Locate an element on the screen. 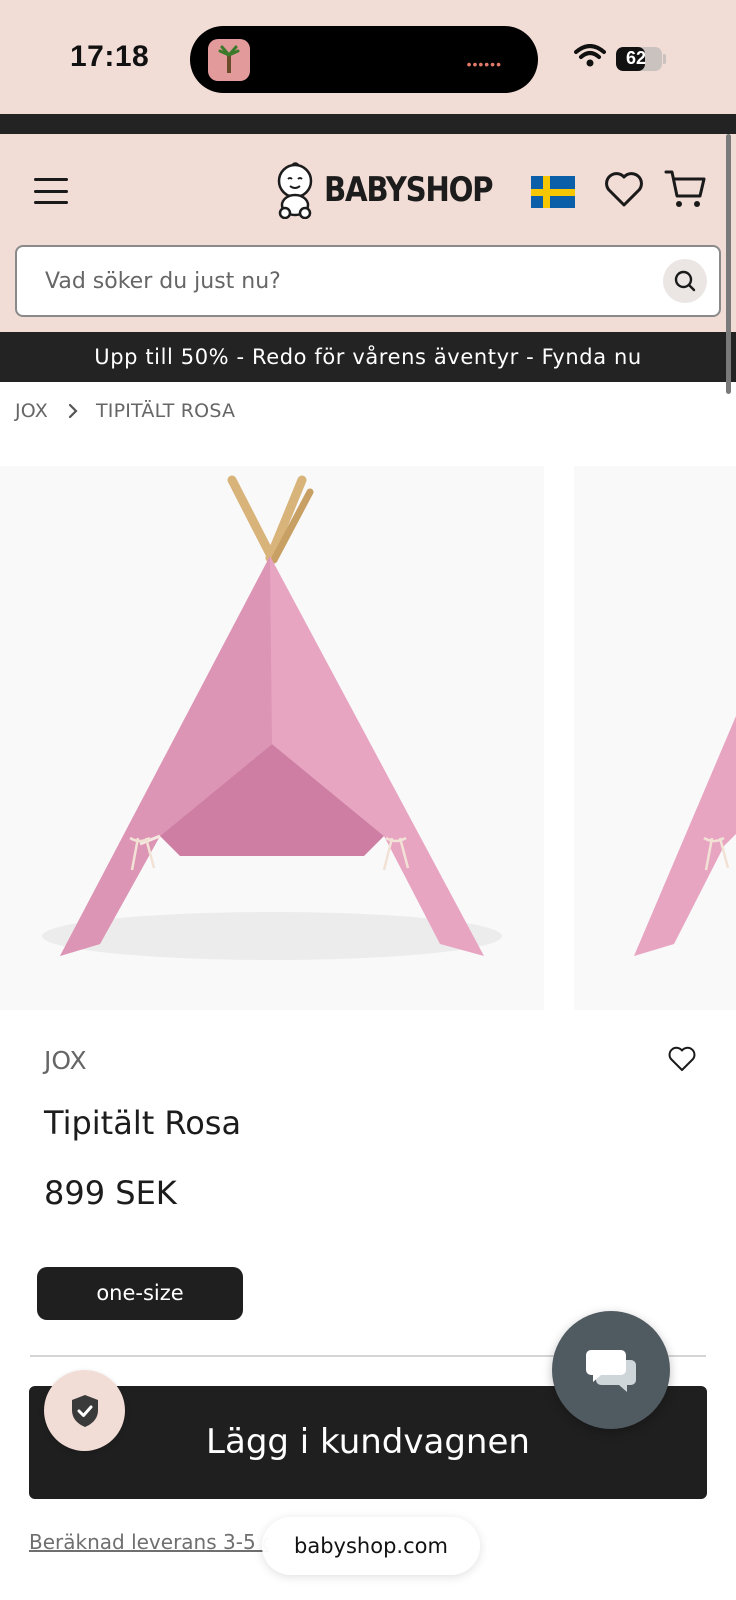 The width and height of the screenshot is (736, 1600). wishlist-heart-icon is located at coordinates (682, 1061).